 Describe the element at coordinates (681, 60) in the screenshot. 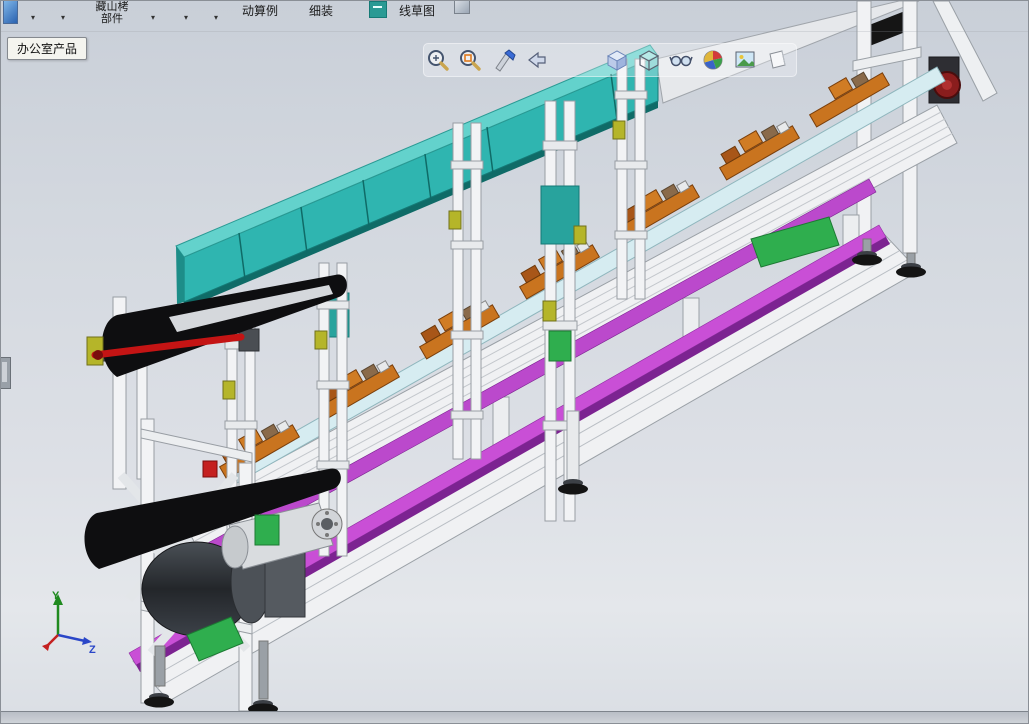

I see `hide-show-items-icon` at that location.